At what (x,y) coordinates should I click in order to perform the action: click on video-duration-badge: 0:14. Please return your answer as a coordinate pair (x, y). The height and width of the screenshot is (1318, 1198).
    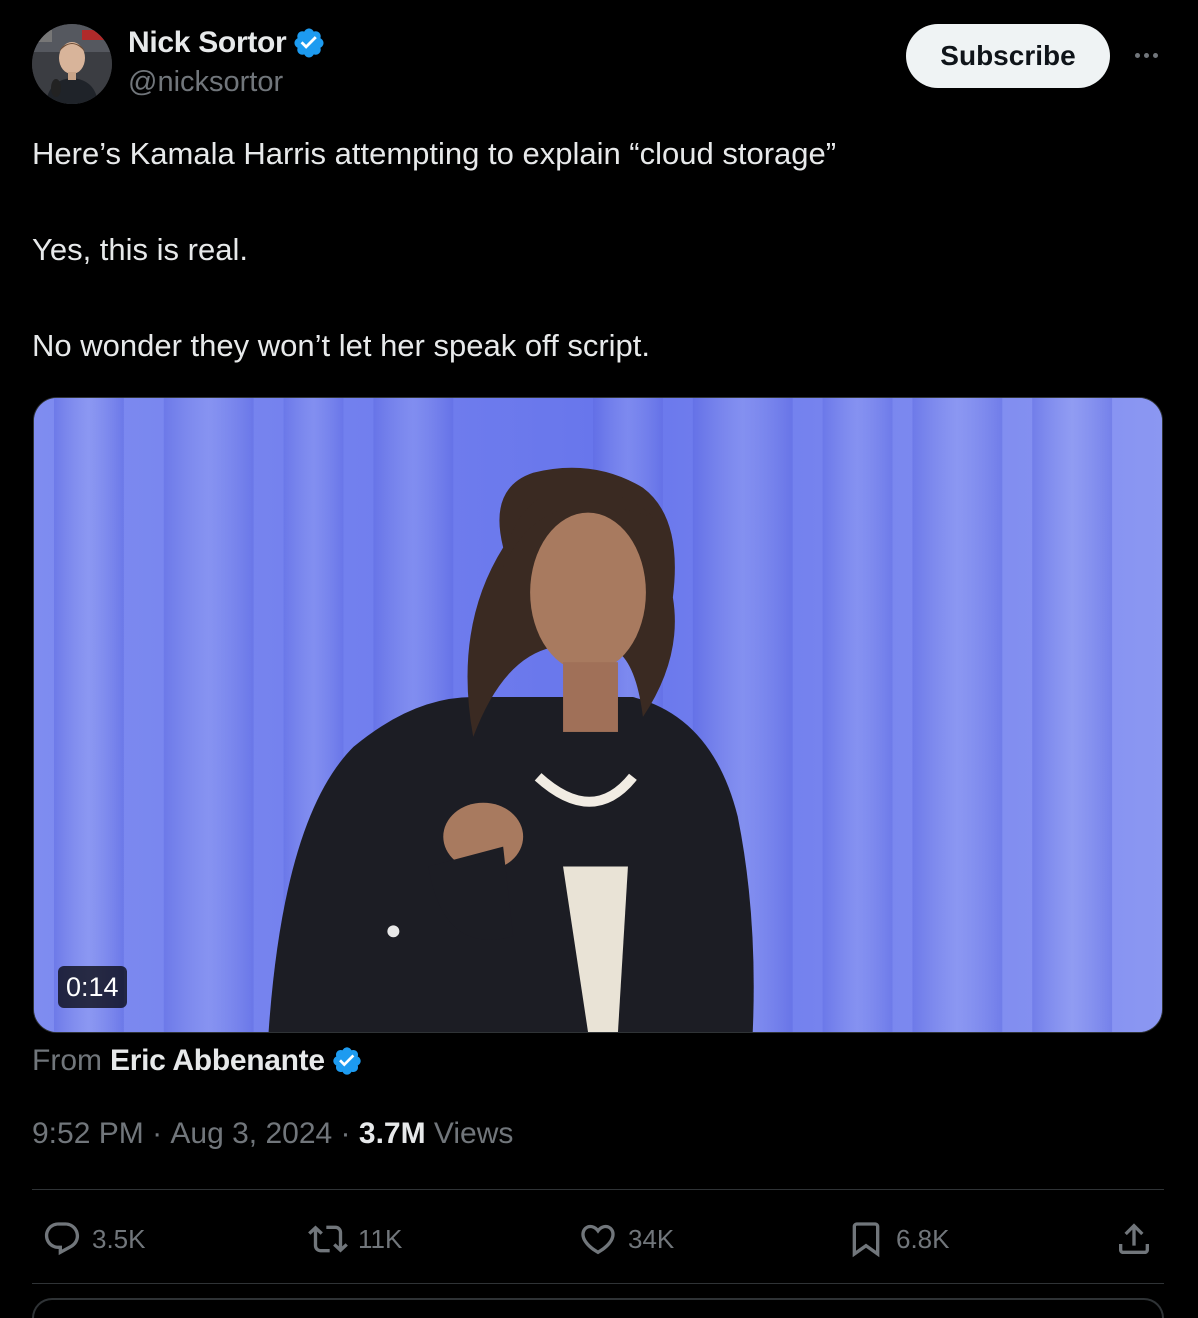
    Looking at the image, I should click on (92, 987).